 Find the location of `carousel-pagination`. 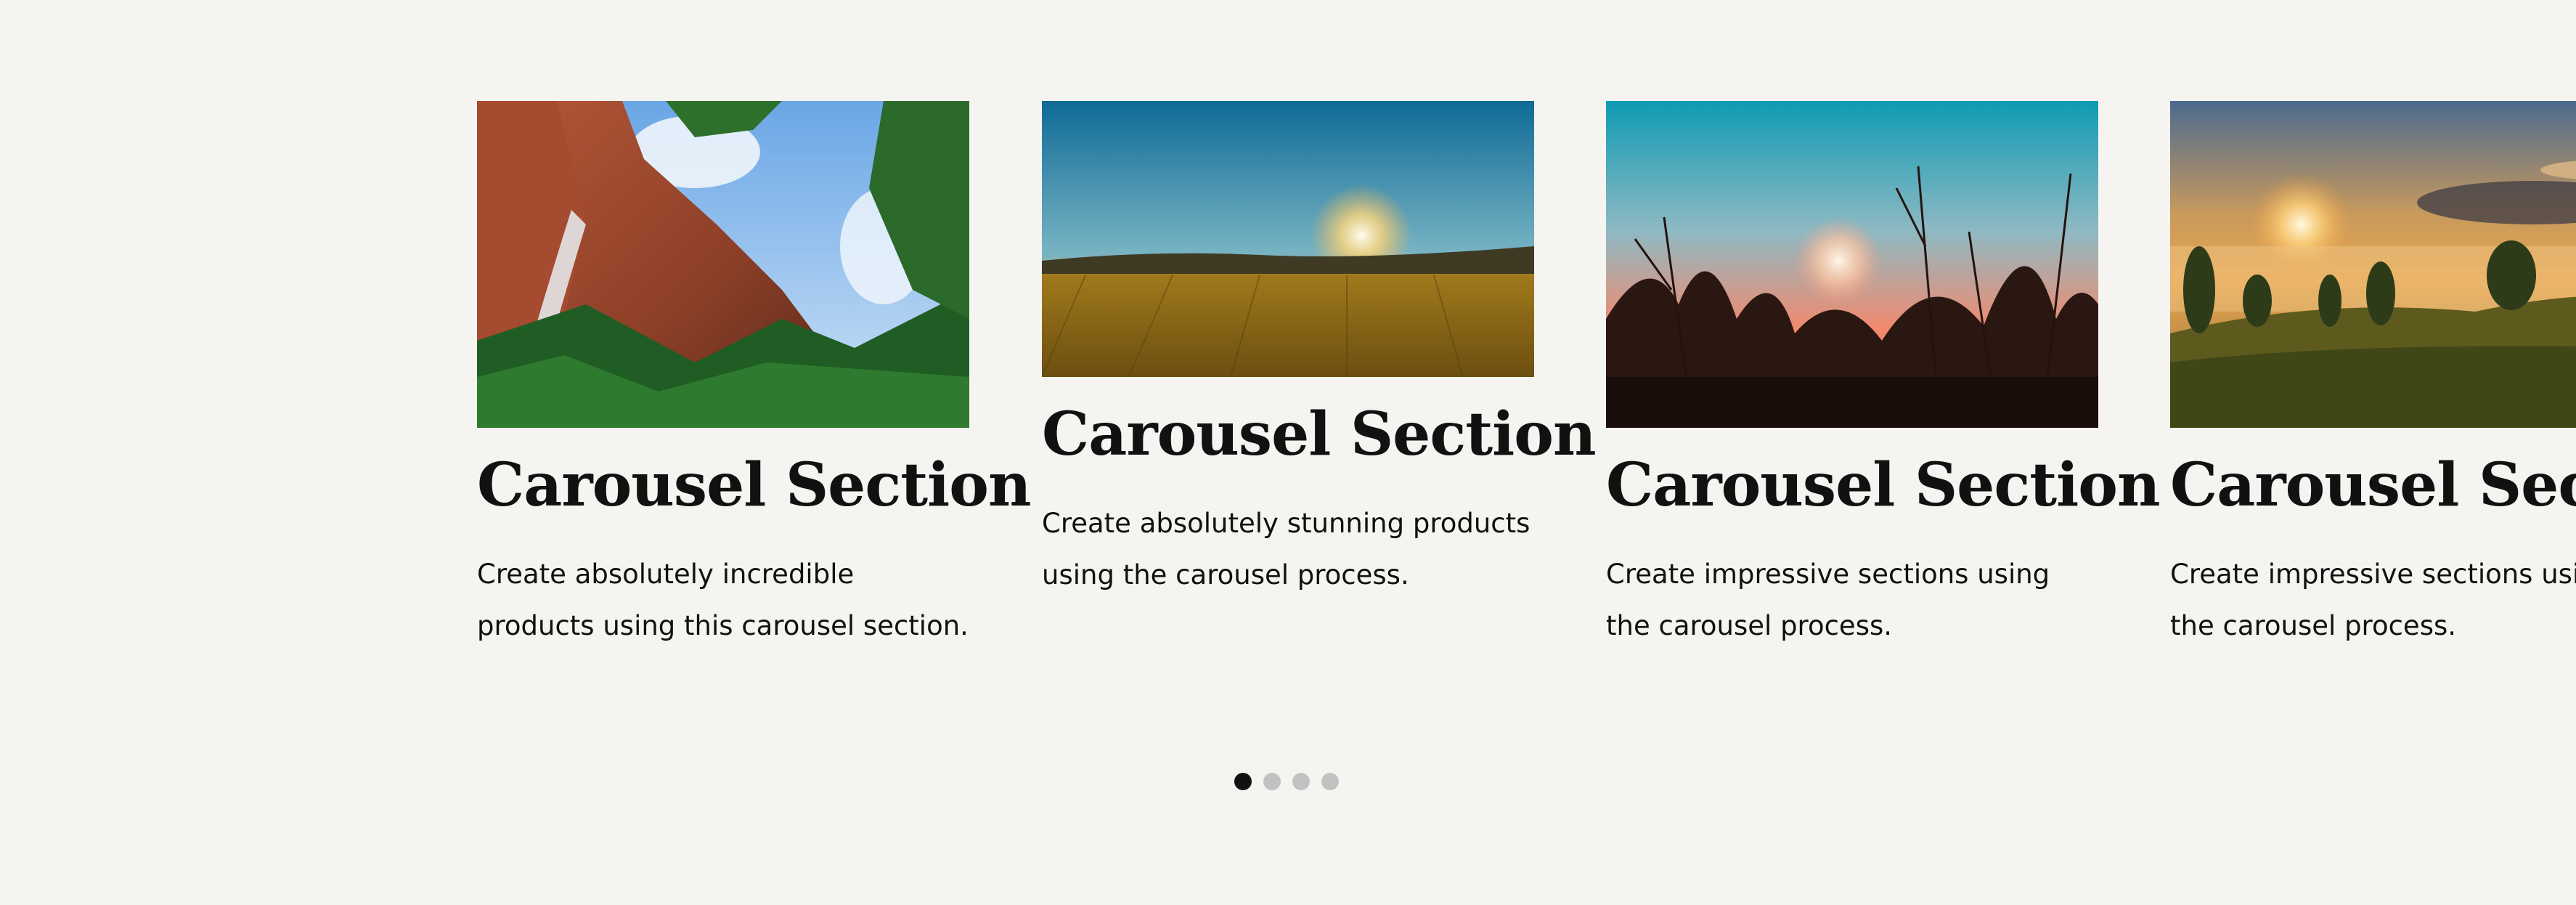

carousel-pagination is located at coordinates (1286, 781).